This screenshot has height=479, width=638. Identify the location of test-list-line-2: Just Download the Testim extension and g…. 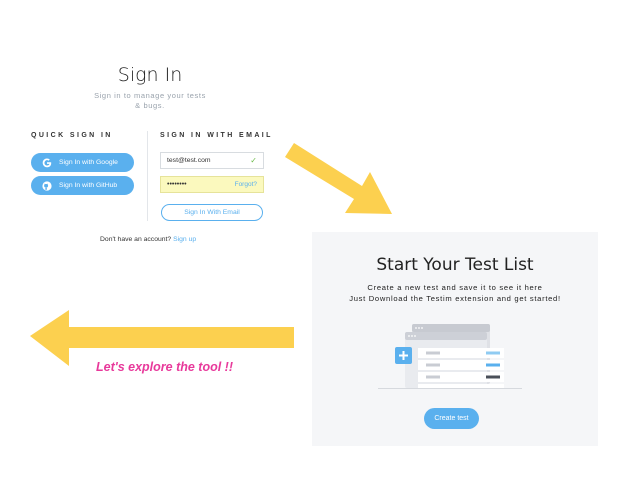
(455, 298).